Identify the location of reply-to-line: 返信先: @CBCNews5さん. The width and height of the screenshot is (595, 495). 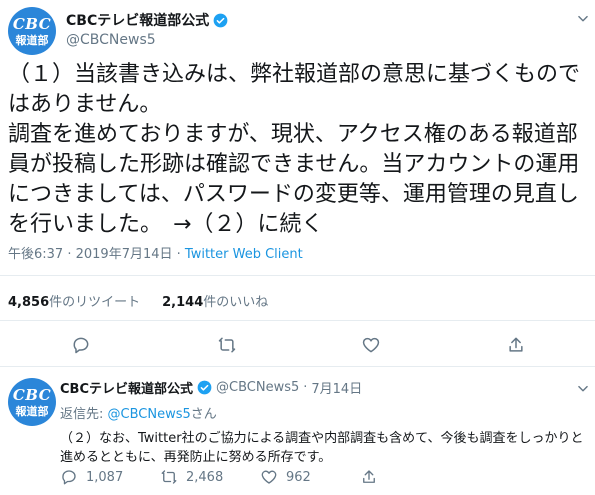
(325, 412).